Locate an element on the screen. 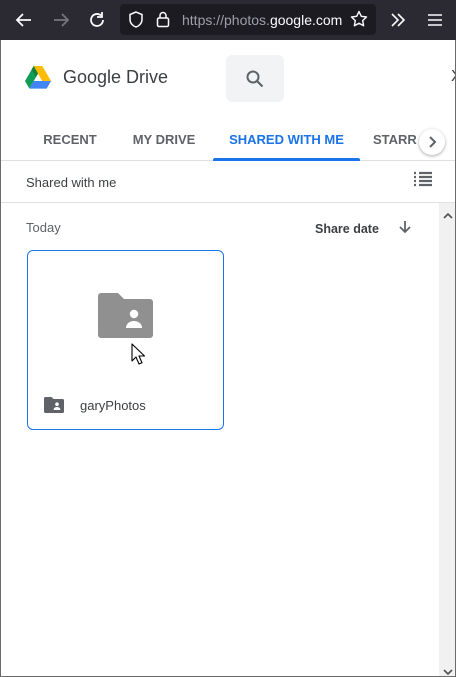  location-bar: Shared with me is located at coordinates (228, 182).